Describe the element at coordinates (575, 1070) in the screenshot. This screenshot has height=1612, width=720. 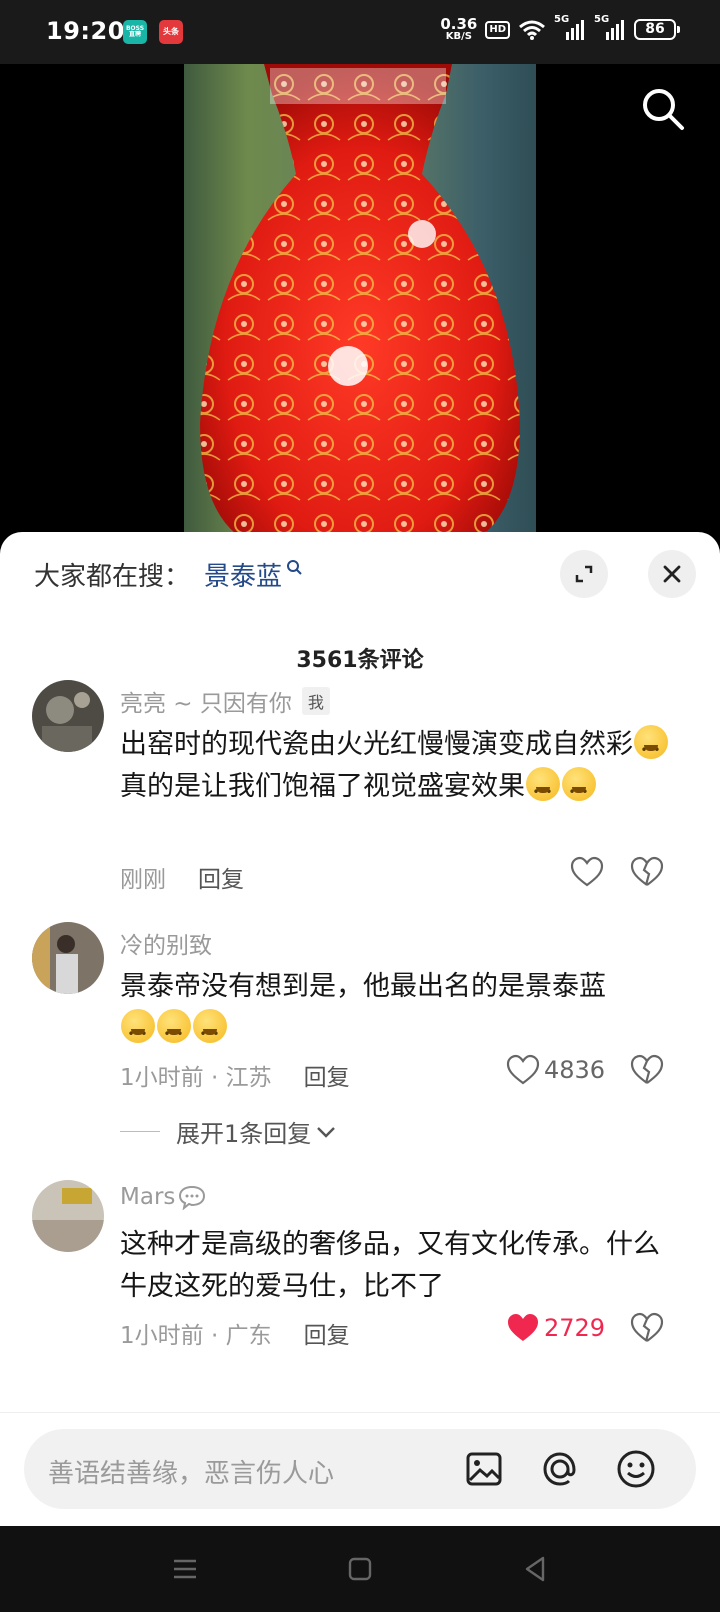
I see `like-count: 4836` at that location.